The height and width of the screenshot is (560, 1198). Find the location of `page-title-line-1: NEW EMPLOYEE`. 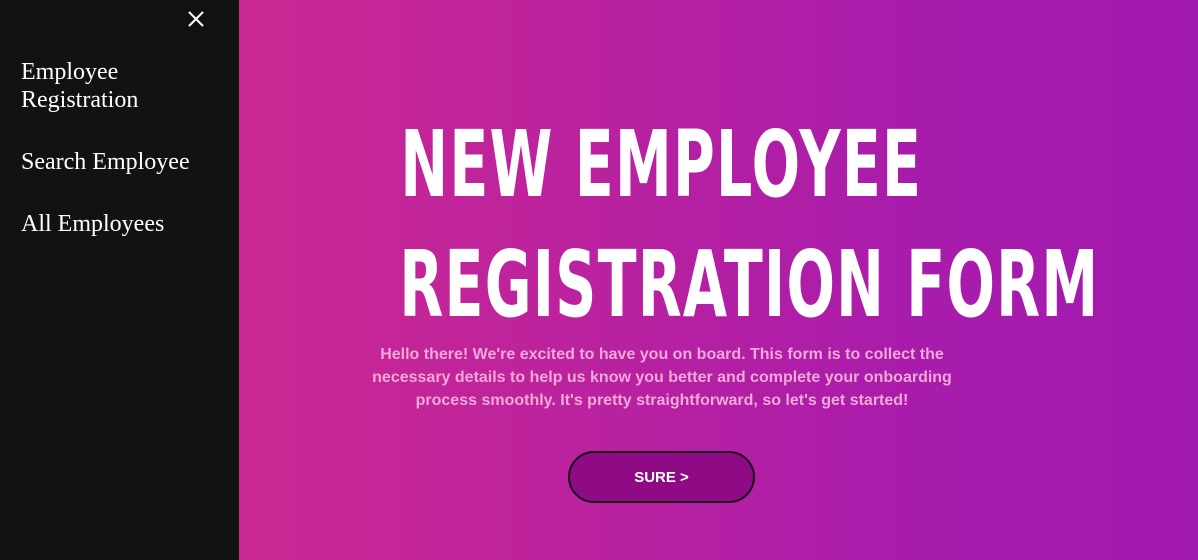

page-title-line-1: NEW EMPLOYEE is located at coordinates (661, 164).